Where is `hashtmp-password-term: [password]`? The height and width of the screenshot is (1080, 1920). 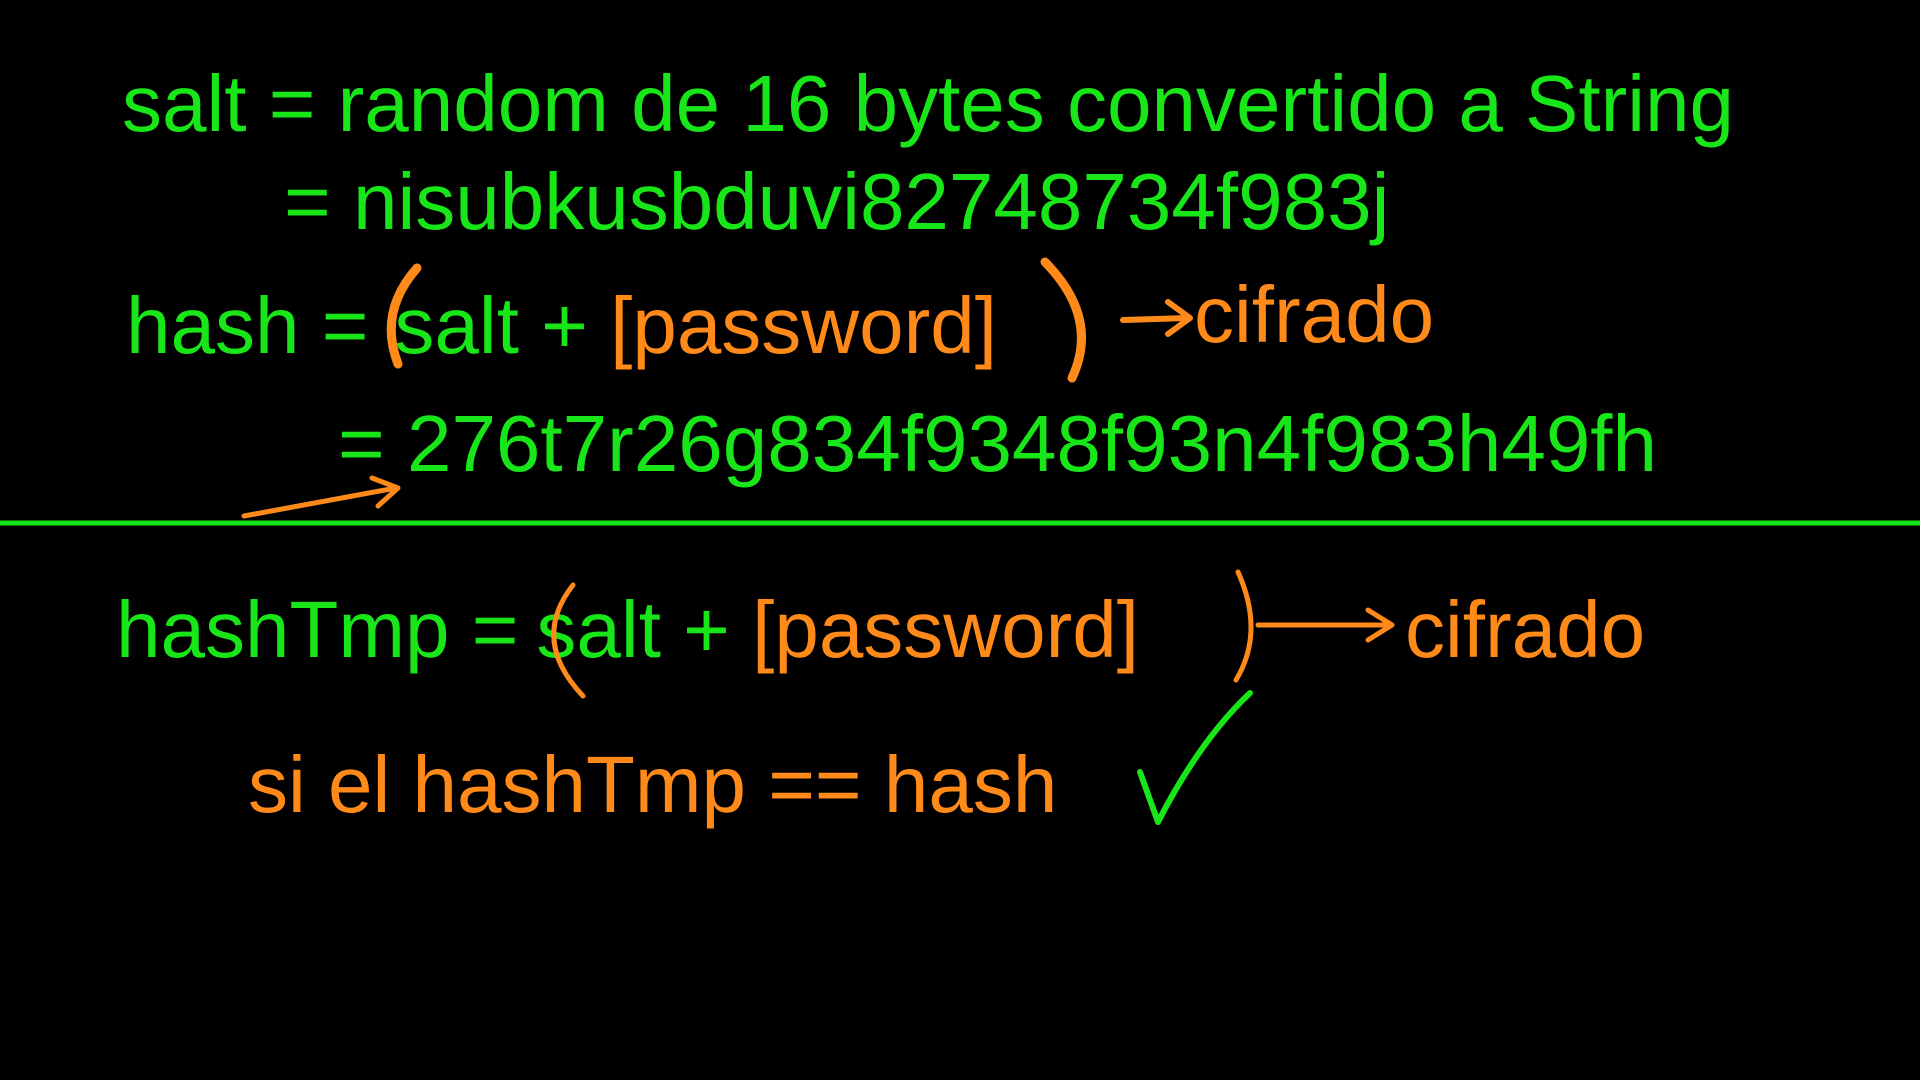
hashtmp-password-term: [password] is located at coordinates (945, 629).